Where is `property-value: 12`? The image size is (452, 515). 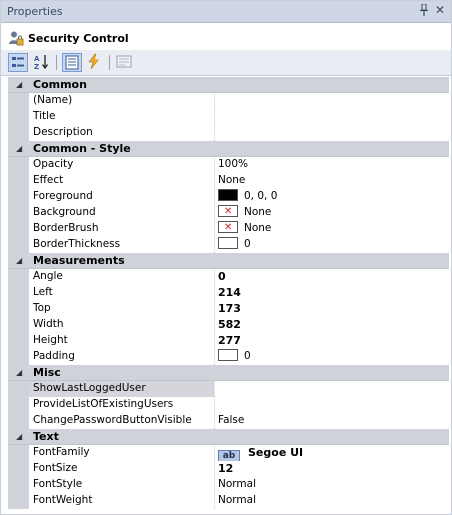
property-value: 12 is located at coordinates (332, 469).